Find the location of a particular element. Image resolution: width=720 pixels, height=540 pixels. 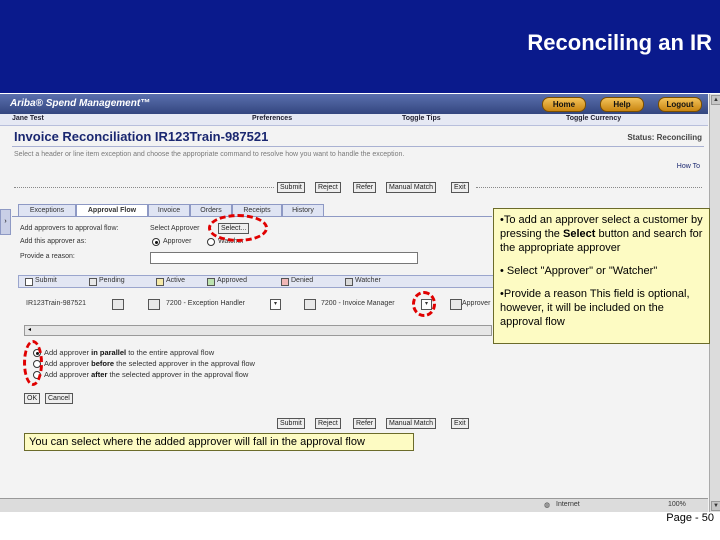

manual-match-button: Manual Match is located at coordinates (411, 187).